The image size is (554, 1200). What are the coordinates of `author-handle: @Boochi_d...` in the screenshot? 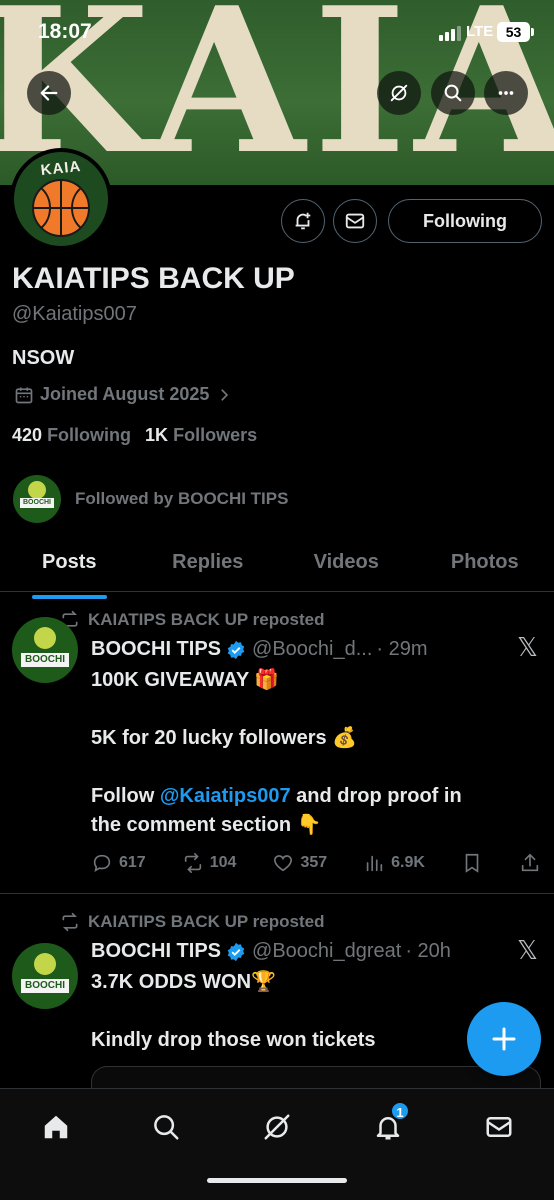 It's located at (312, 649).